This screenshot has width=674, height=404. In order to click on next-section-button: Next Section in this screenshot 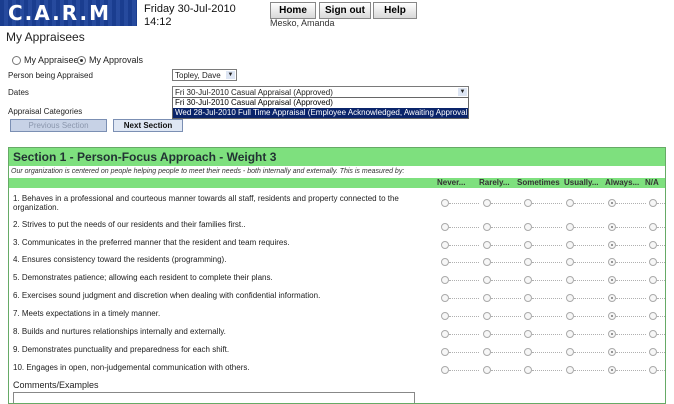, I will do `click(148, 125)`.